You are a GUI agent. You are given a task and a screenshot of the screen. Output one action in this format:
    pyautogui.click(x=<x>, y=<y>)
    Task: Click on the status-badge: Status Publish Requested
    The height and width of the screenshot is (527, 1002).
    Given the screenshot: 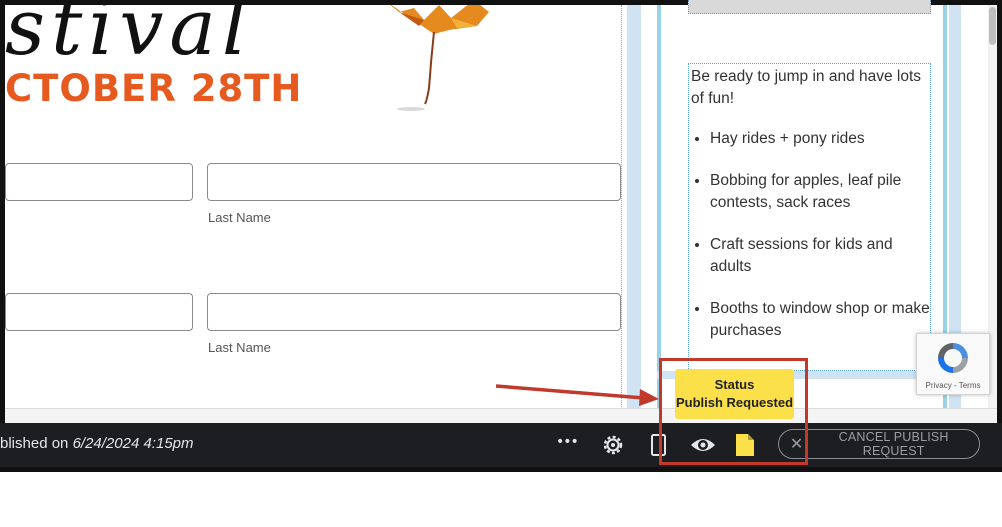 What is the action you would take?
    pyautogui.click(x=734, y=394)
    